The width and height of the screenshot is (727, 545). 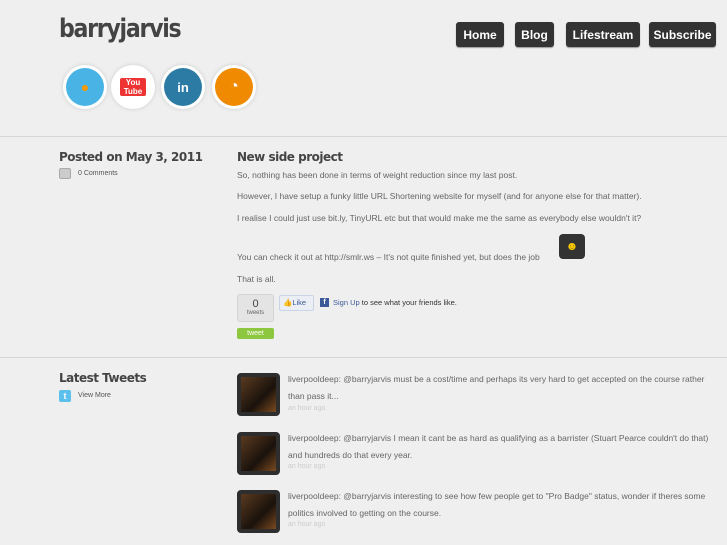 I want to click on twitter-icon: t, so click(x=65, y=396).